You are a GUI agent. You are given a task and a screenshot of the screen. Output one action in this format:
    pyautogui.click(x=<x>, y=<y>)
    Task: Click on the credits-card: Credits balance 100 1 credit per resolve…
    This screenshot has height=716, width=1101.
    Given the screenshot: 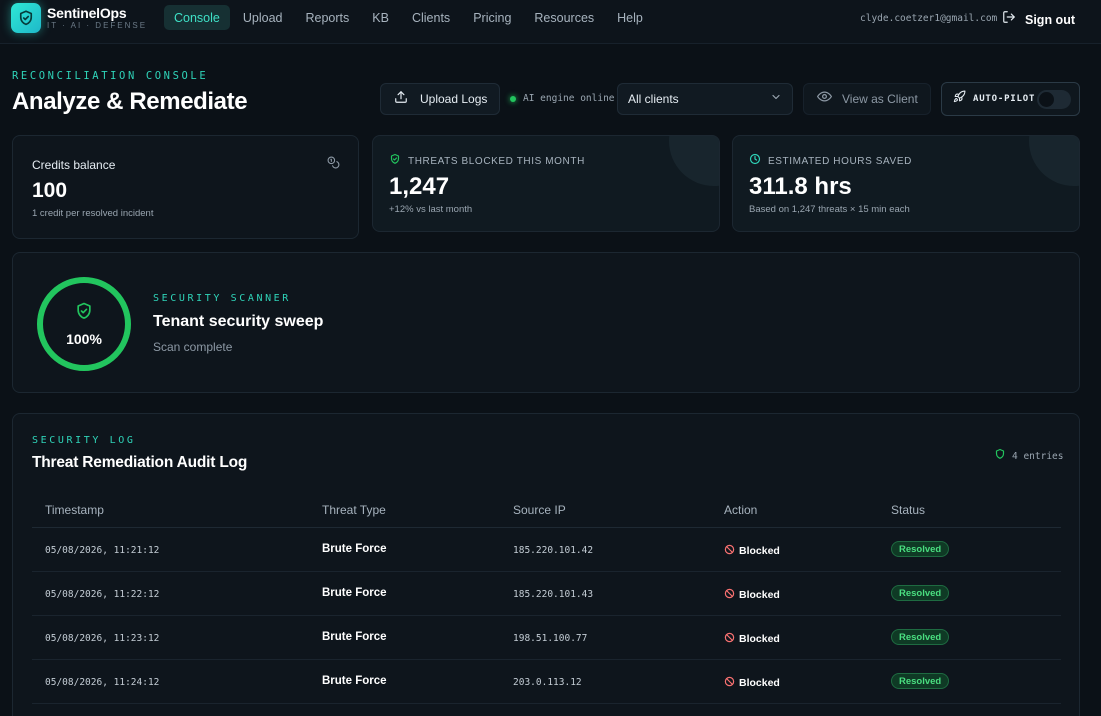 What is the action you would take?
    pyautogui.click(x=185, y=187)
    